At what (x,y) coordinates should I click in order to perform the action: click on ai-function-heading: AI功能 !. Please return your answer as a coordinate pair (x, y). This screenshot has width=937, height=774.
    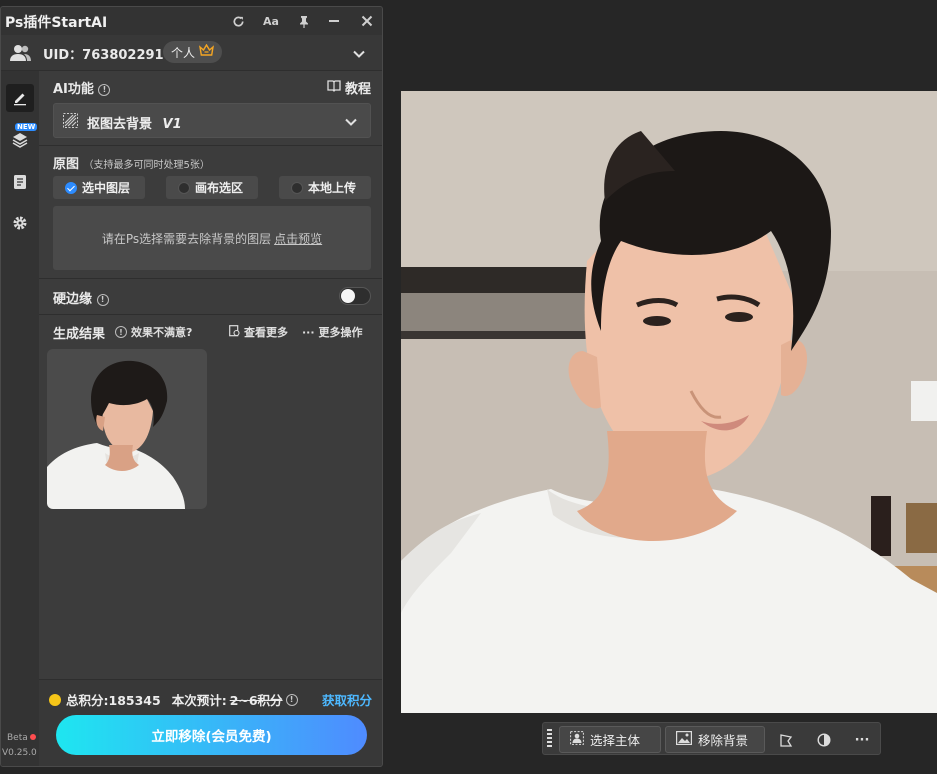
    Looking at the image, I should click on (82, 87).